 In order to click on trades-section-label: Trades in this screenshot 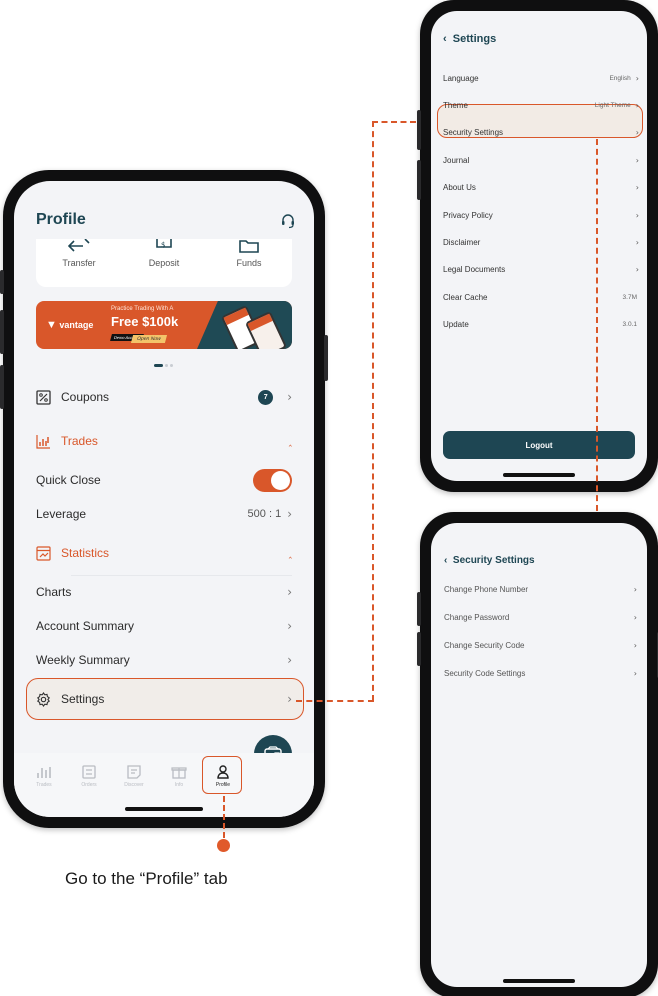, I will do `click(79, 441)`.